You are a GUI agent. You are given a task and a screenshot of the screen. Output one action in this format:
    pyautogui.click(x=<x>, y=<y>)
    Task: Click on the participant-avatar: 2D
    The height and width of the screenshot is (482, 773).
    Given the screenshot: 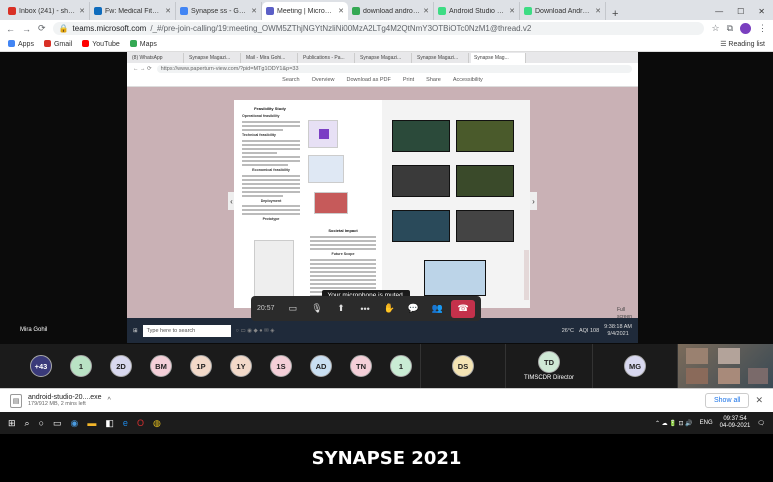 What is the action you would take?
    pyautogui.click(x=121, y=366)
    